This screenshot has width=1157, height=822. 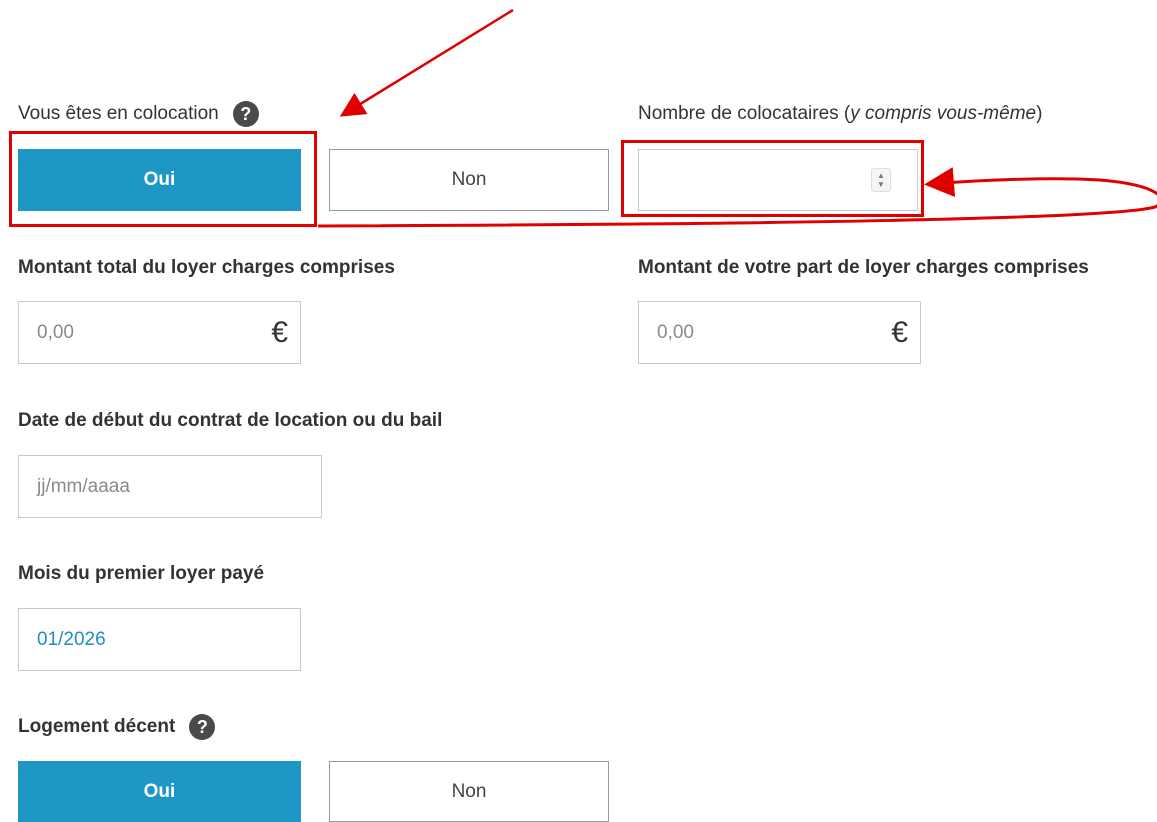 What do you see at coordinates (675, 332) in the screenshot?
I see `loyer-part-placeholder: 0,00` at bounding box center [675, 332].